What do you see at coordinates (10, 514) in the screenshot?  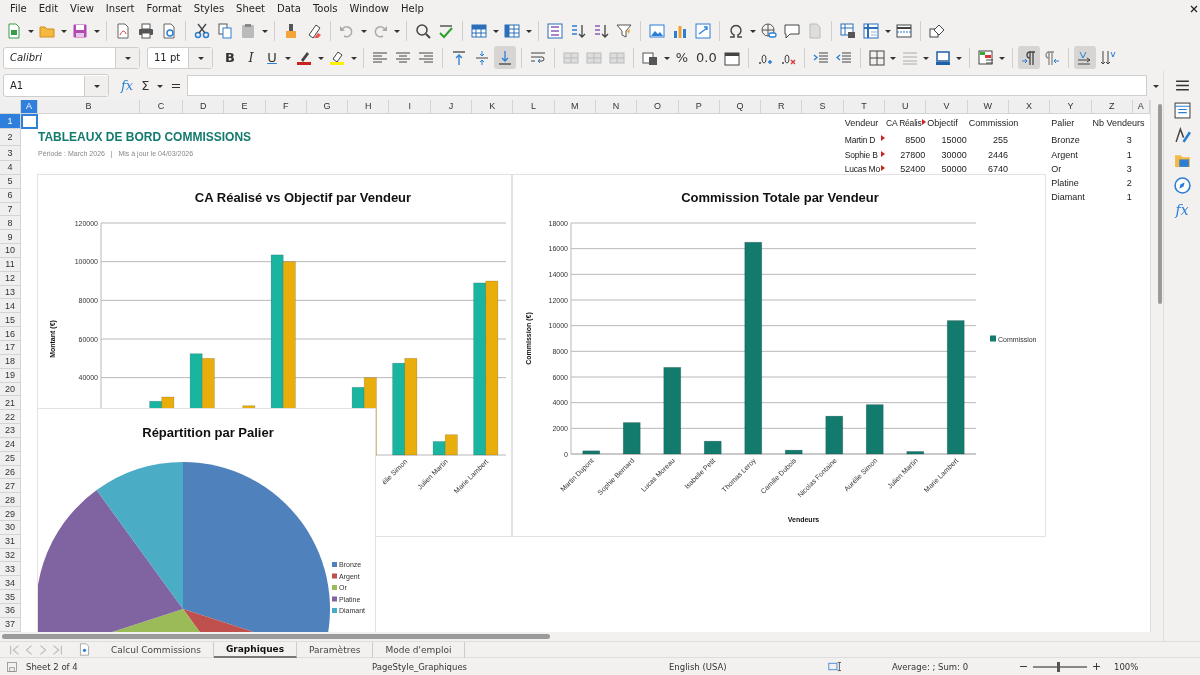 I see `row-header: 29` at bounding box center [10, 514].